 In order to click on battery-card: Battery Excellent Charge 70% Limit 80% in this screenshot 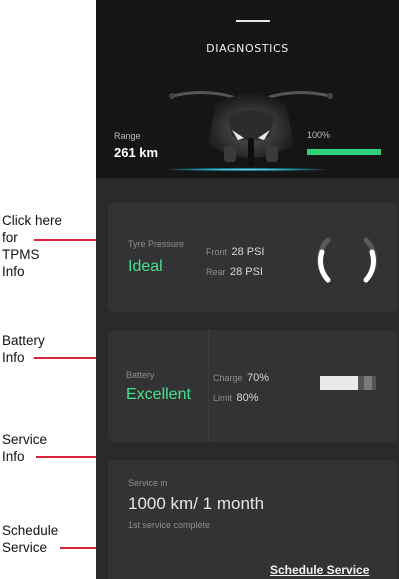, I will do `click(253, 386)`.